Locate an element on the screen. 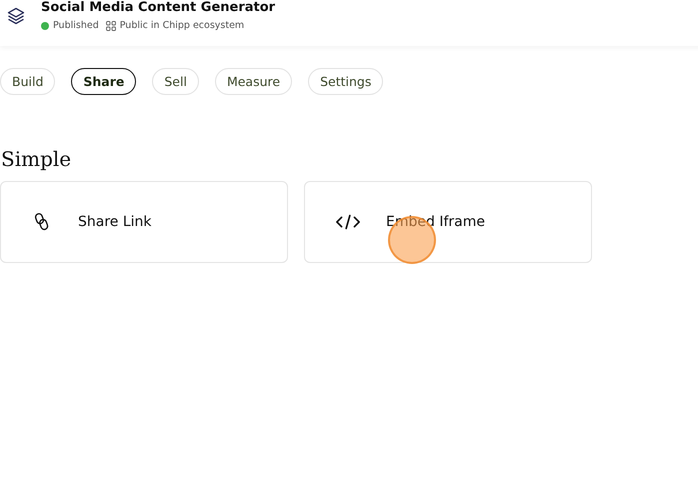 The image size is (698, 480). tab: Sell is located at coordinates (175, 81).